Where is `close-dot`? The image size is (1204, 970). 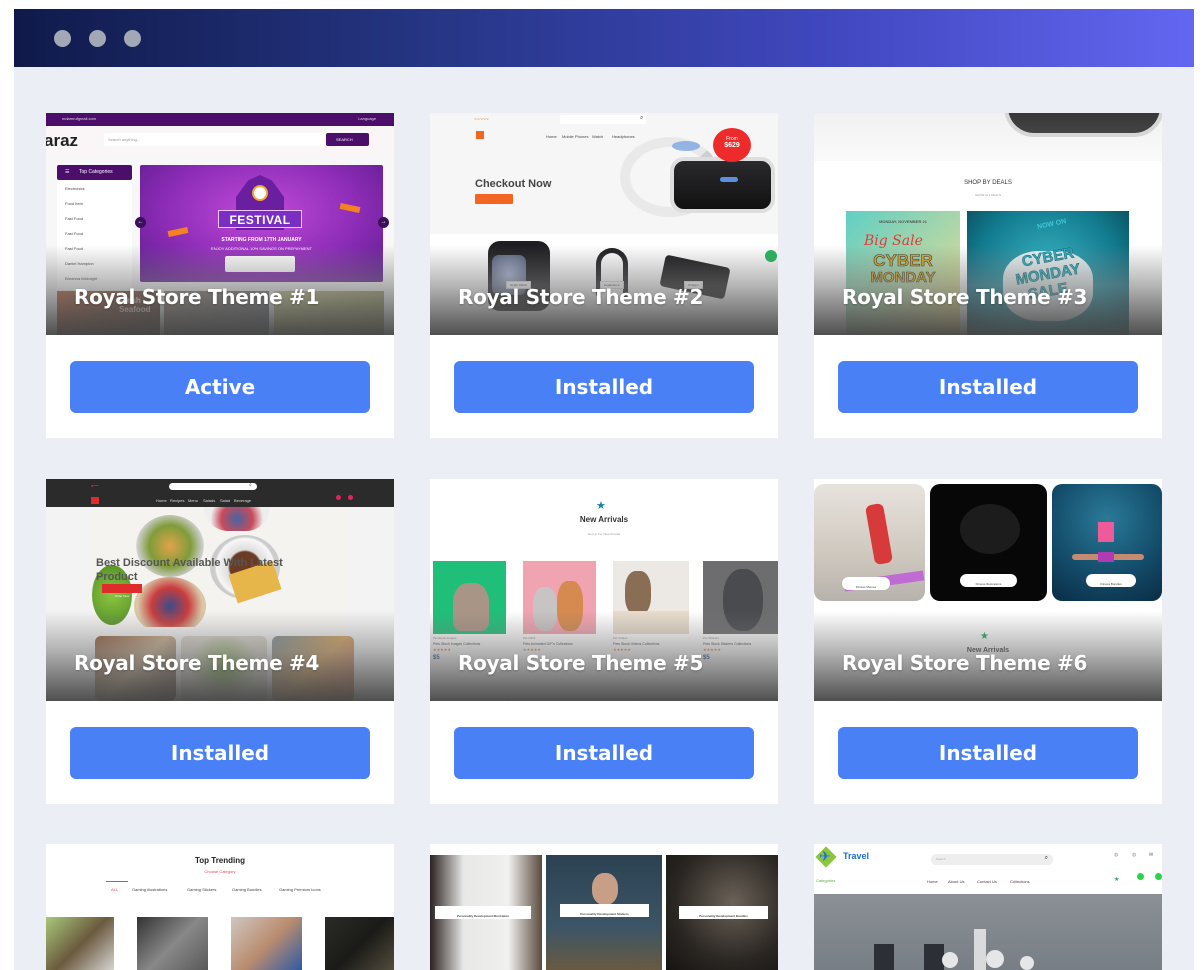 close-dot is located at coordinates (62, 38).